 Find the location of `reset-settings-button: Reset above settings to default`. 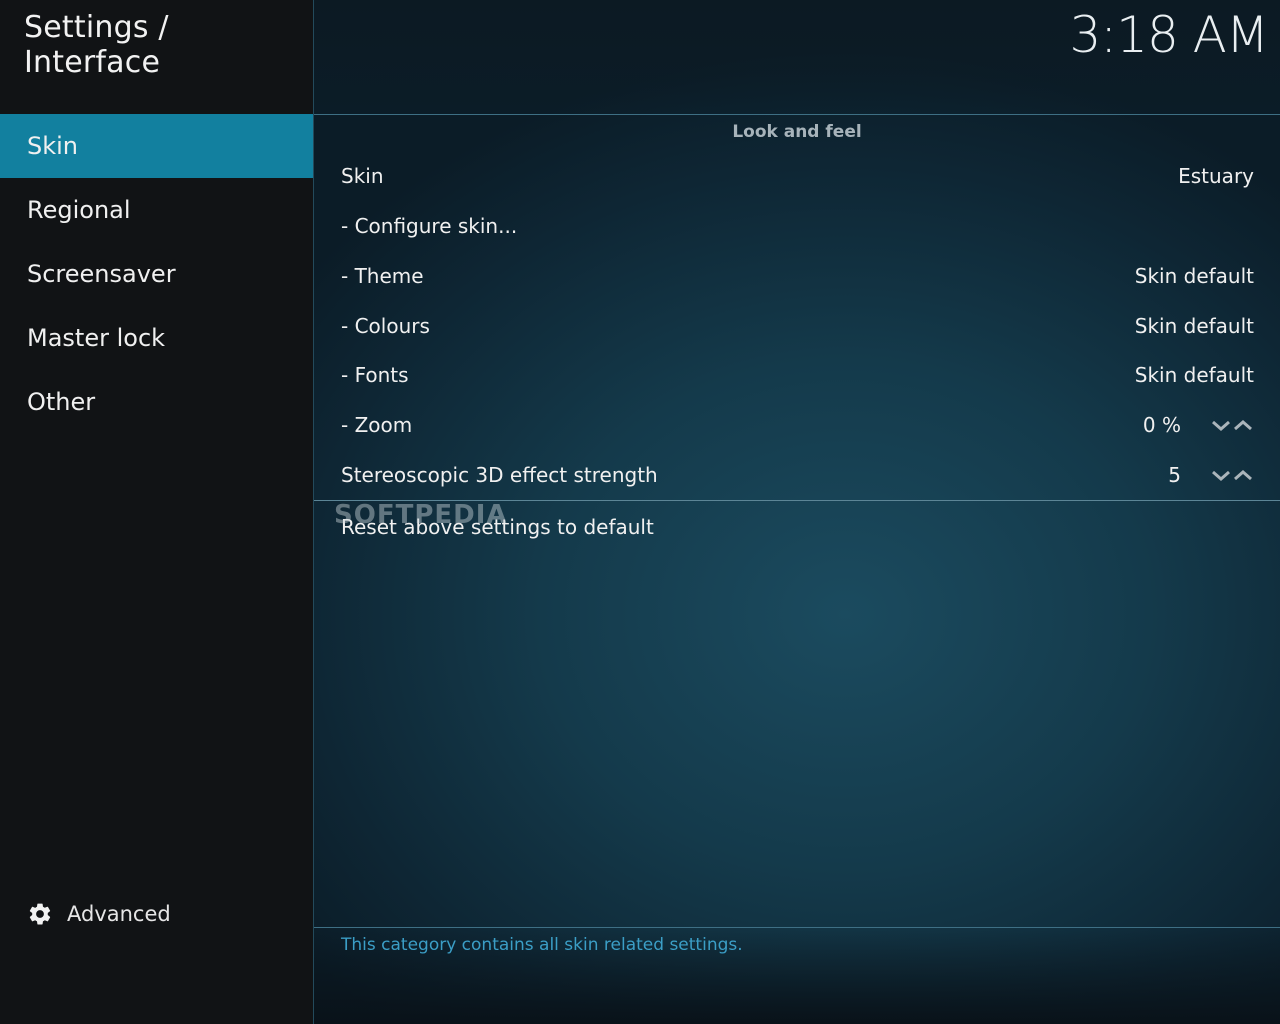

reset-settings-button: Reset above settings to default is located at coordinates (797, 527).